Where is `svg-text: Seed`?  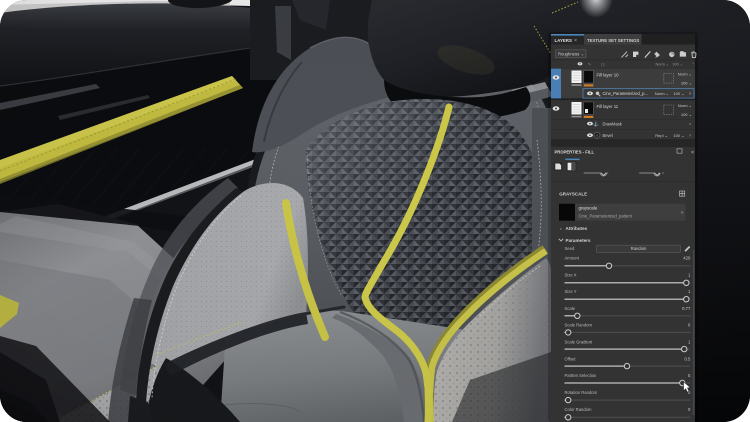 svg-text: Seed is located at coordinates (570, 248).